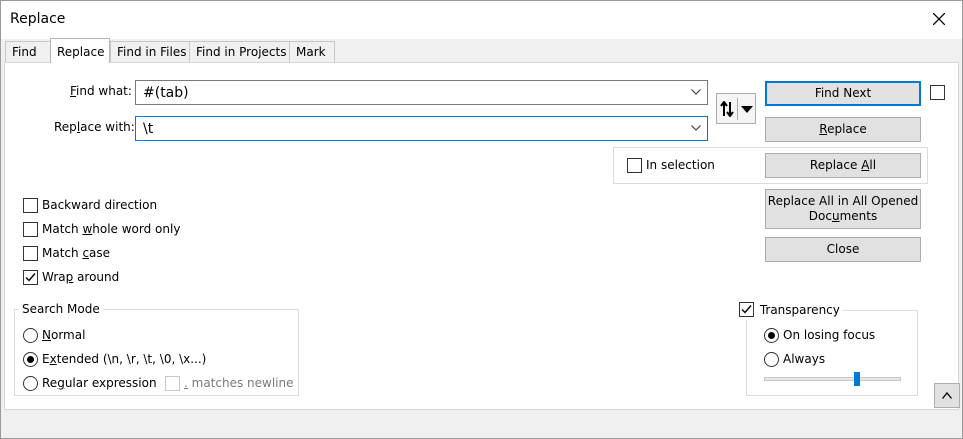  Describe the element at coordinates (30, 205) in the screenshot. I see `backward-direction-checkbox` at that location.